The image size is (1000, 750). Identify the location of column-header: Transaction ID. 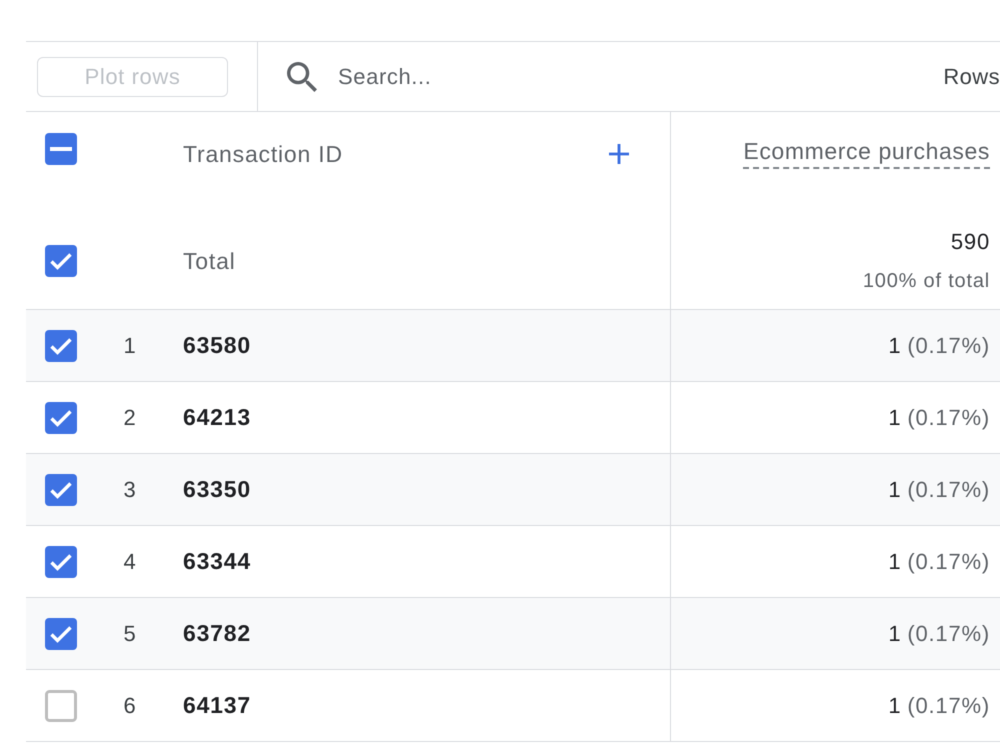
(263, 154).